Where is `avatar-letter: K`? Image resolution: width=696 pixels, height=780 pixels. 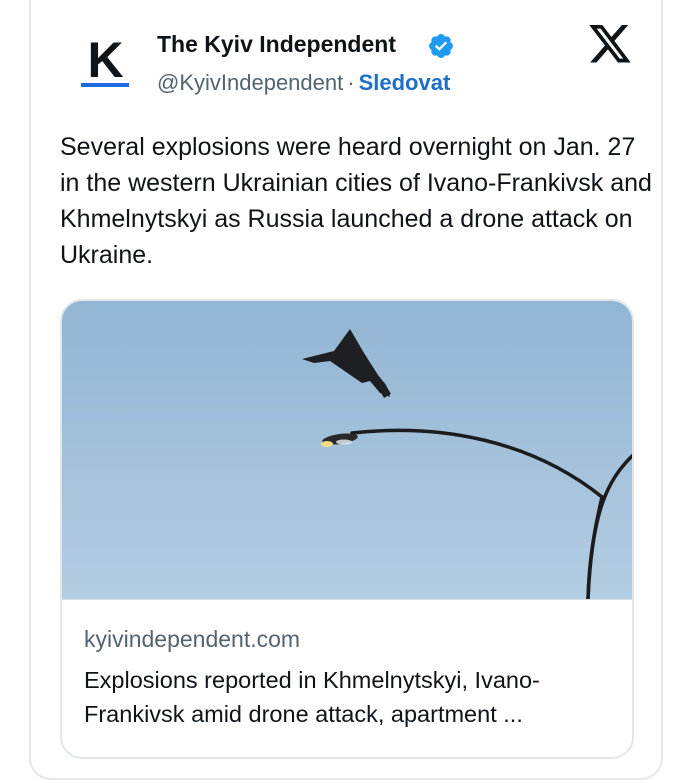 avatar-letter: K is located at coordinates (105, 59).